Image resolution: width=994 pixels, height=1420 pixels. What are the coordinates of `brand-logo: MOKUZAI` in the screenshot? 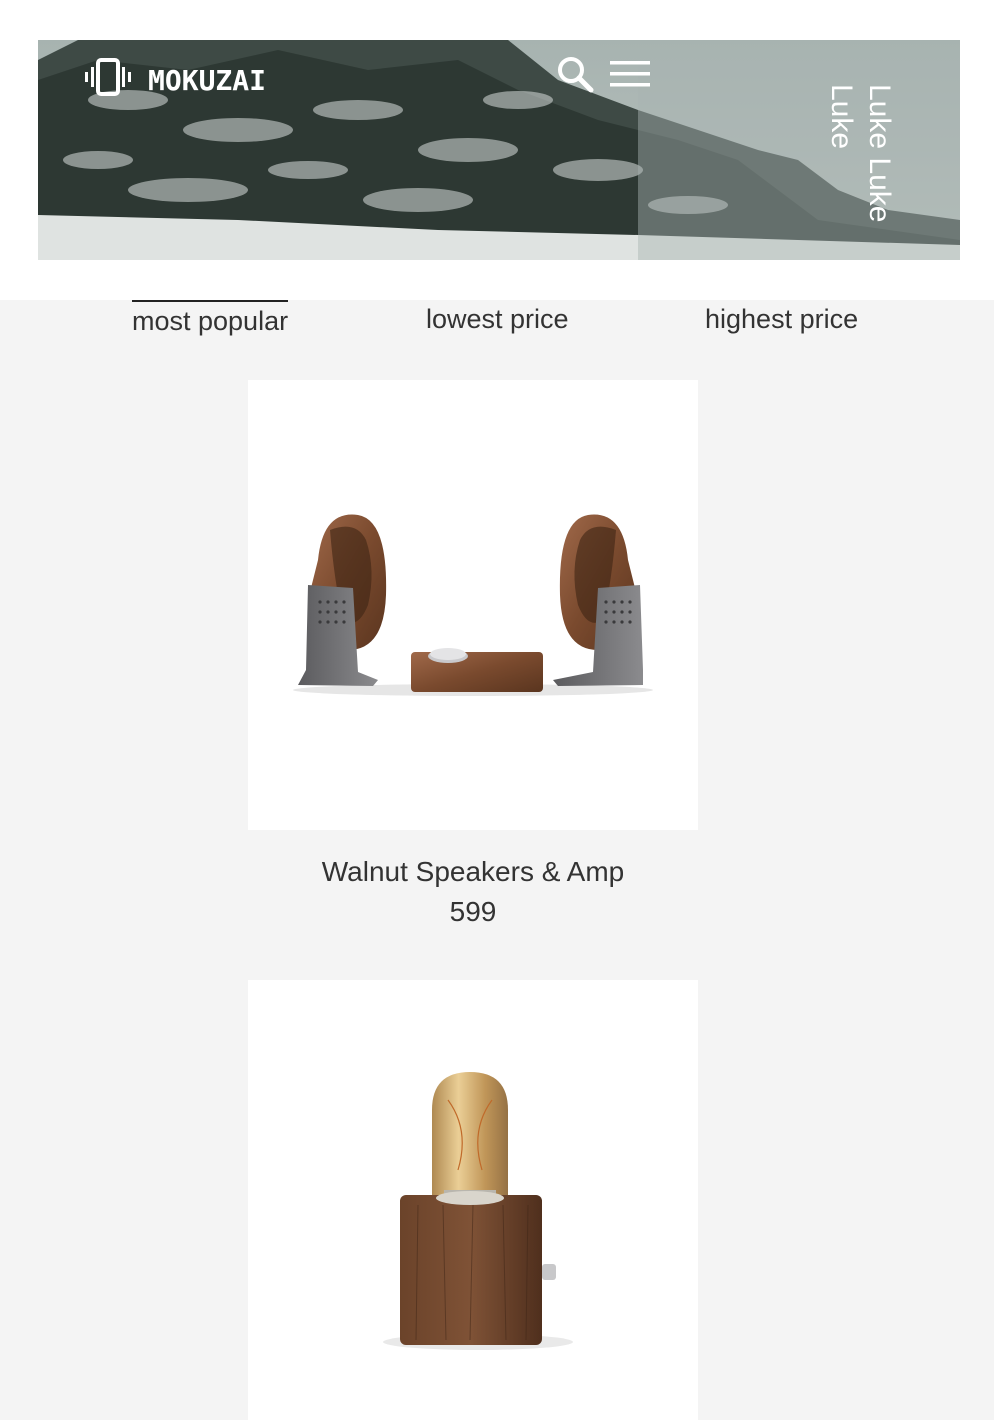 It's located at (175, 76).